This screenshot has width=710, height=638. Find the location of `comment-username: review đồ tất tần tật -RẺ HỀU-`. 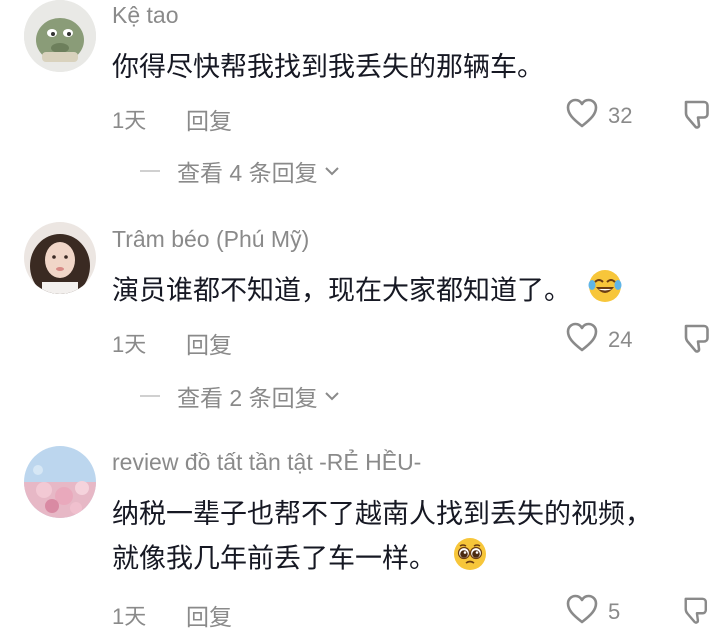

comment-username: review đồ tất tần tật -RẺ HỀU- is located at coordinates (266, 462).